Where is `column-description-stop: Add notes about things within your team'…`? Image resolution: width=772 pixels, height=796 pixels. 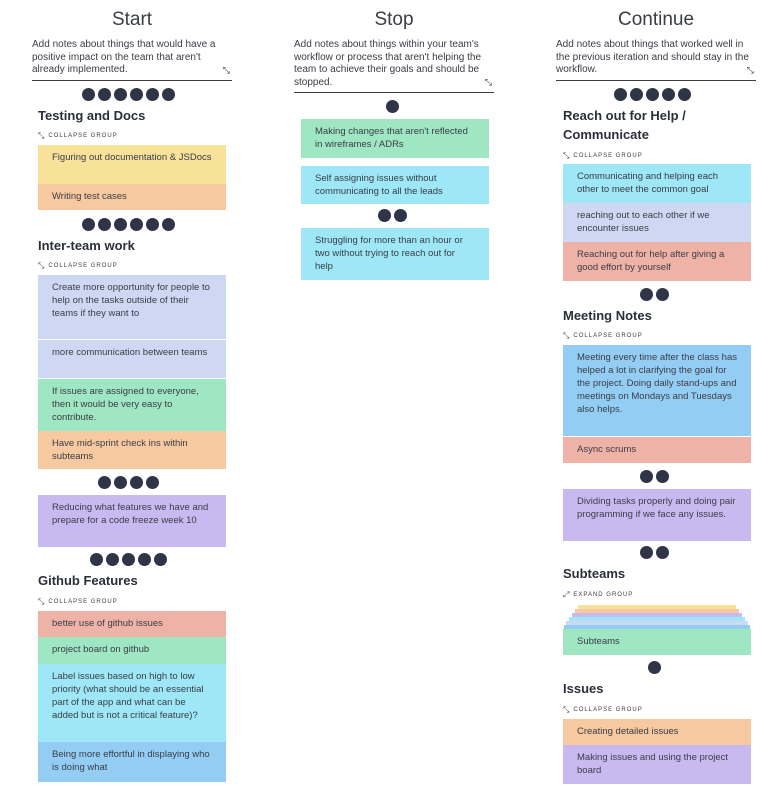 column-description-stop: Add notes about things within your team'… is located at coordinates (394, 66).